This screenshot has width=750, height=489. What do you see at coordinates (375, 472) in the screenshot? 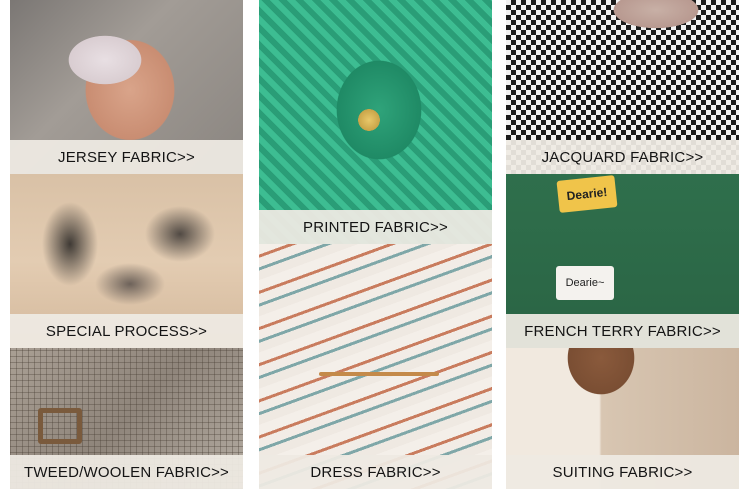
I see `dress-fabric-label: DRESS FABRIC>>` at bounding box center [375, 472].